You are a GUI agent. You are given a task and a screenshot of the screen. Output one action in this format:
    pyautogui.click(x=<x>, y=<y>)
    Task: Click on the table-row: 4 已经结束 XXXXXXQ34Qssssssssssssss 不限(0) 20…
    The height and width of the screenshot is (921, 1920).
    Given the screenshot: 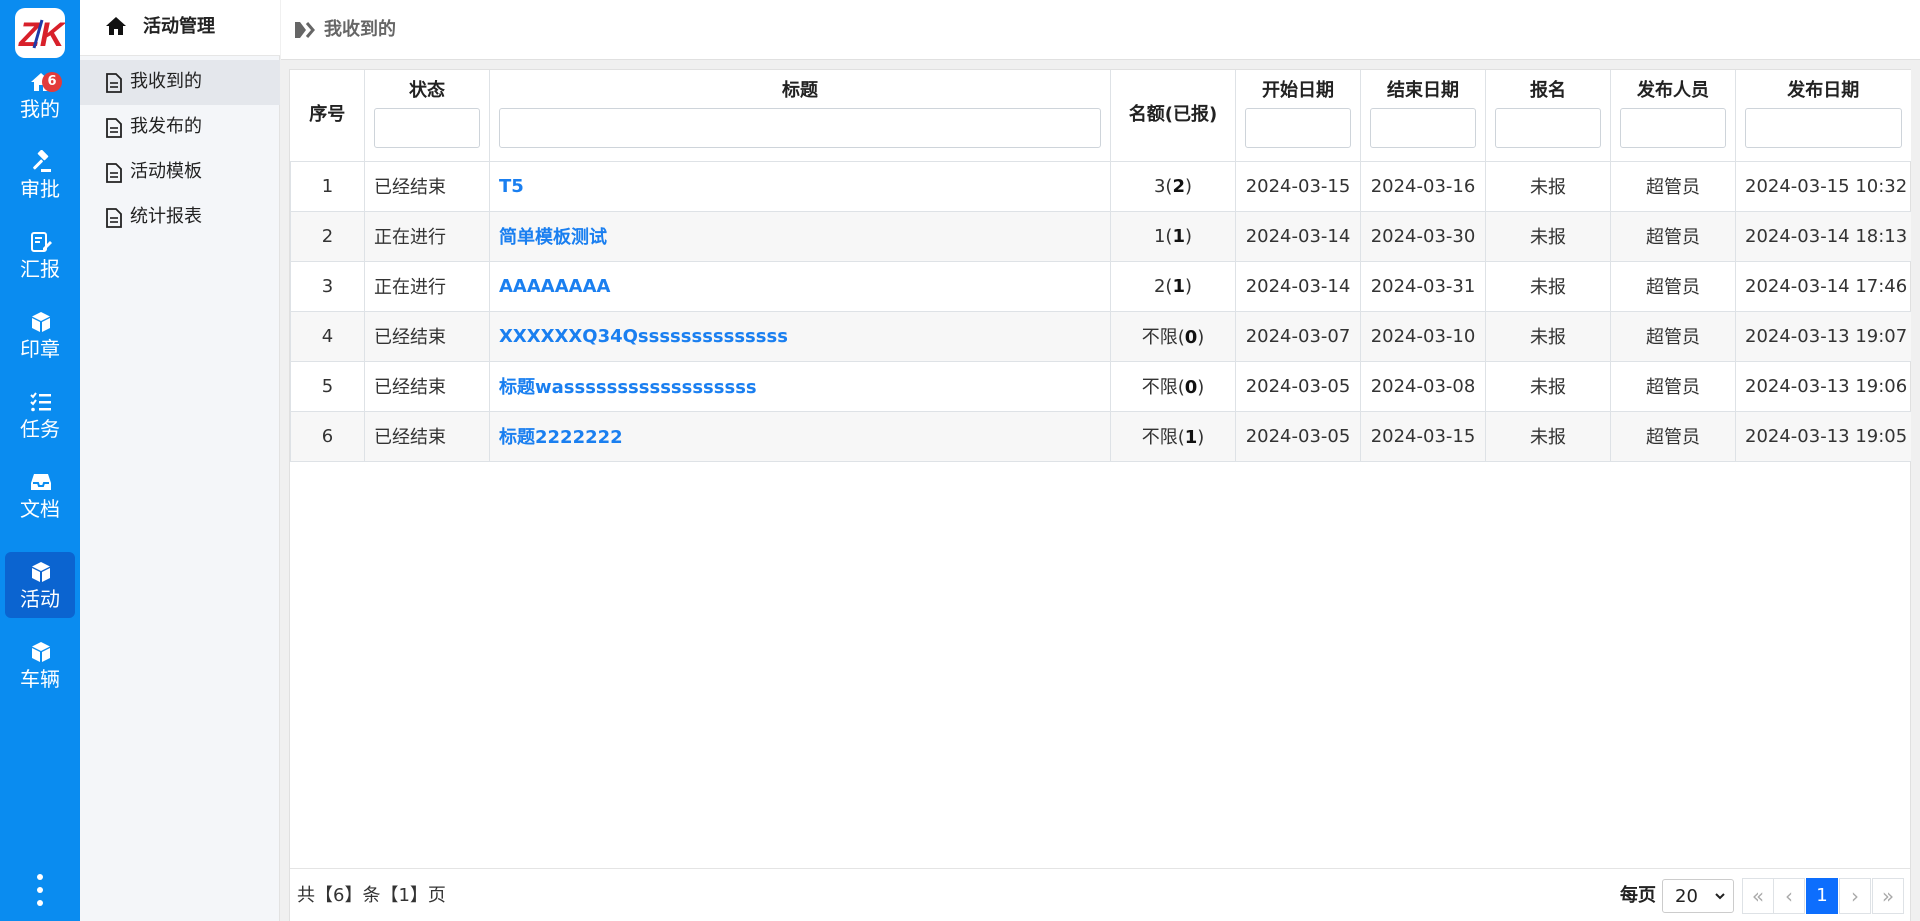 What is the action you would take?
    pyautogui.click(x=1100, y=336)
    